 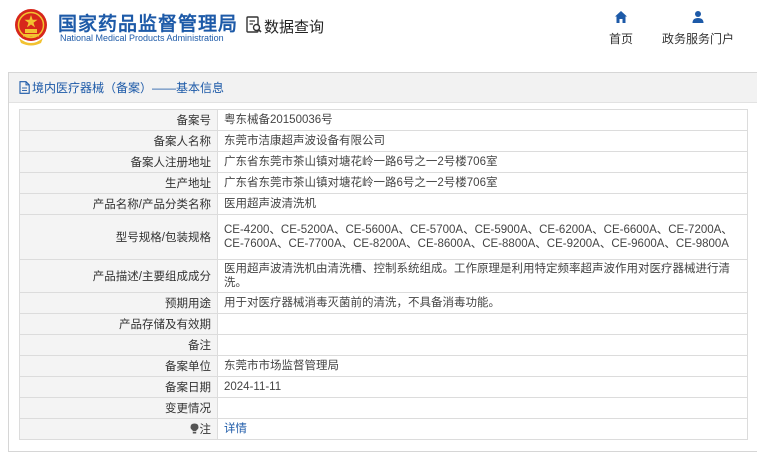 I want to click on user-icon, so click(x=698, y=17).